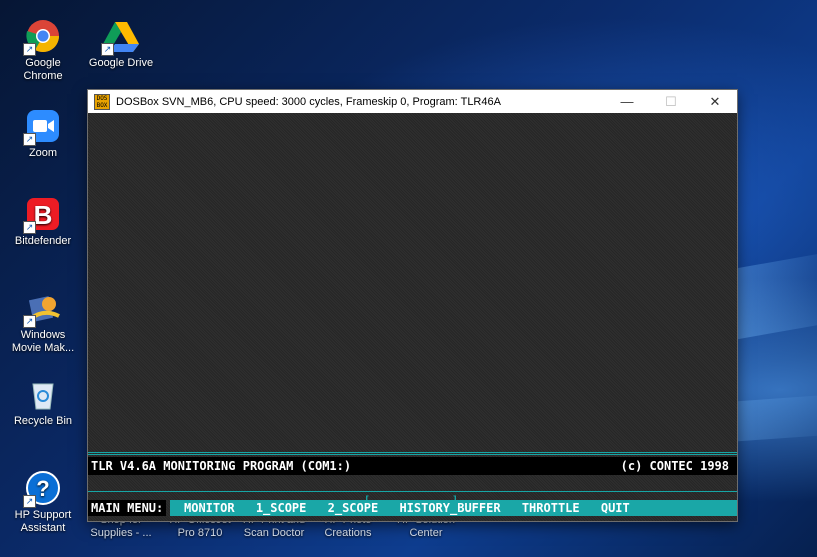 This screenshot has height=557, width=817. I want to click on hp-support-assistant-shortcut: ? ↗ HP Support Assistant, so click(43, 502).